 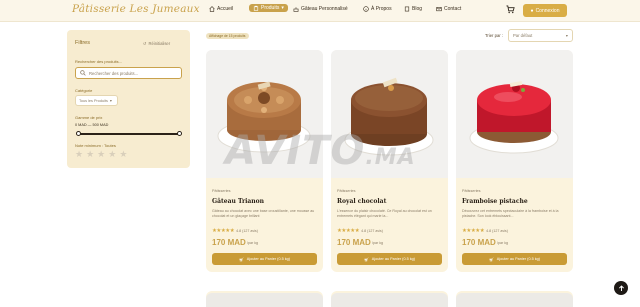 I want to click on nav-products: Produits ▾, so click(x=268, y=8).